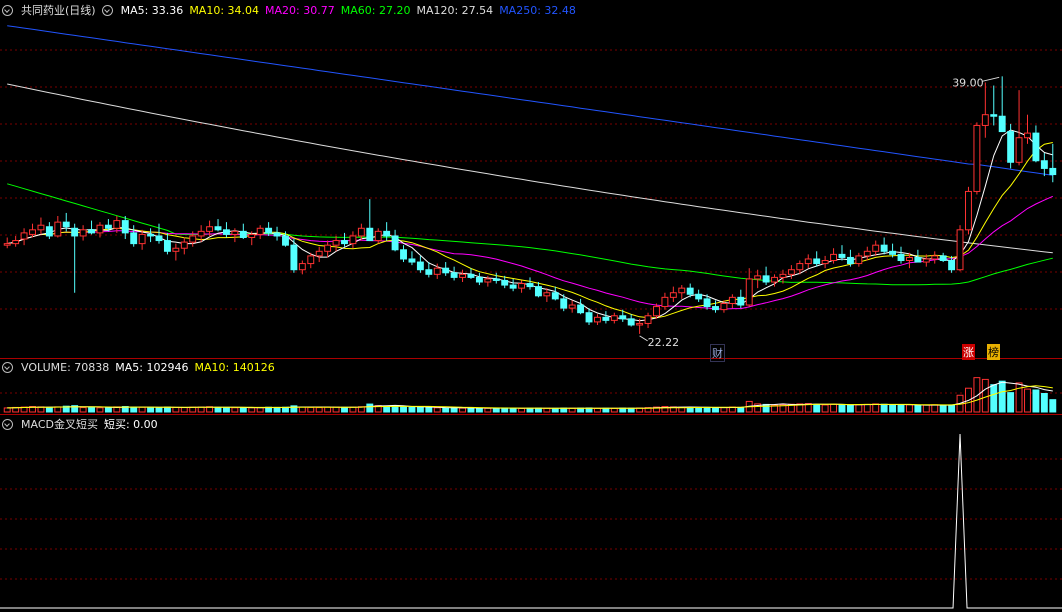  I want to click on collapse-arrow-icon, so click(7, 10).